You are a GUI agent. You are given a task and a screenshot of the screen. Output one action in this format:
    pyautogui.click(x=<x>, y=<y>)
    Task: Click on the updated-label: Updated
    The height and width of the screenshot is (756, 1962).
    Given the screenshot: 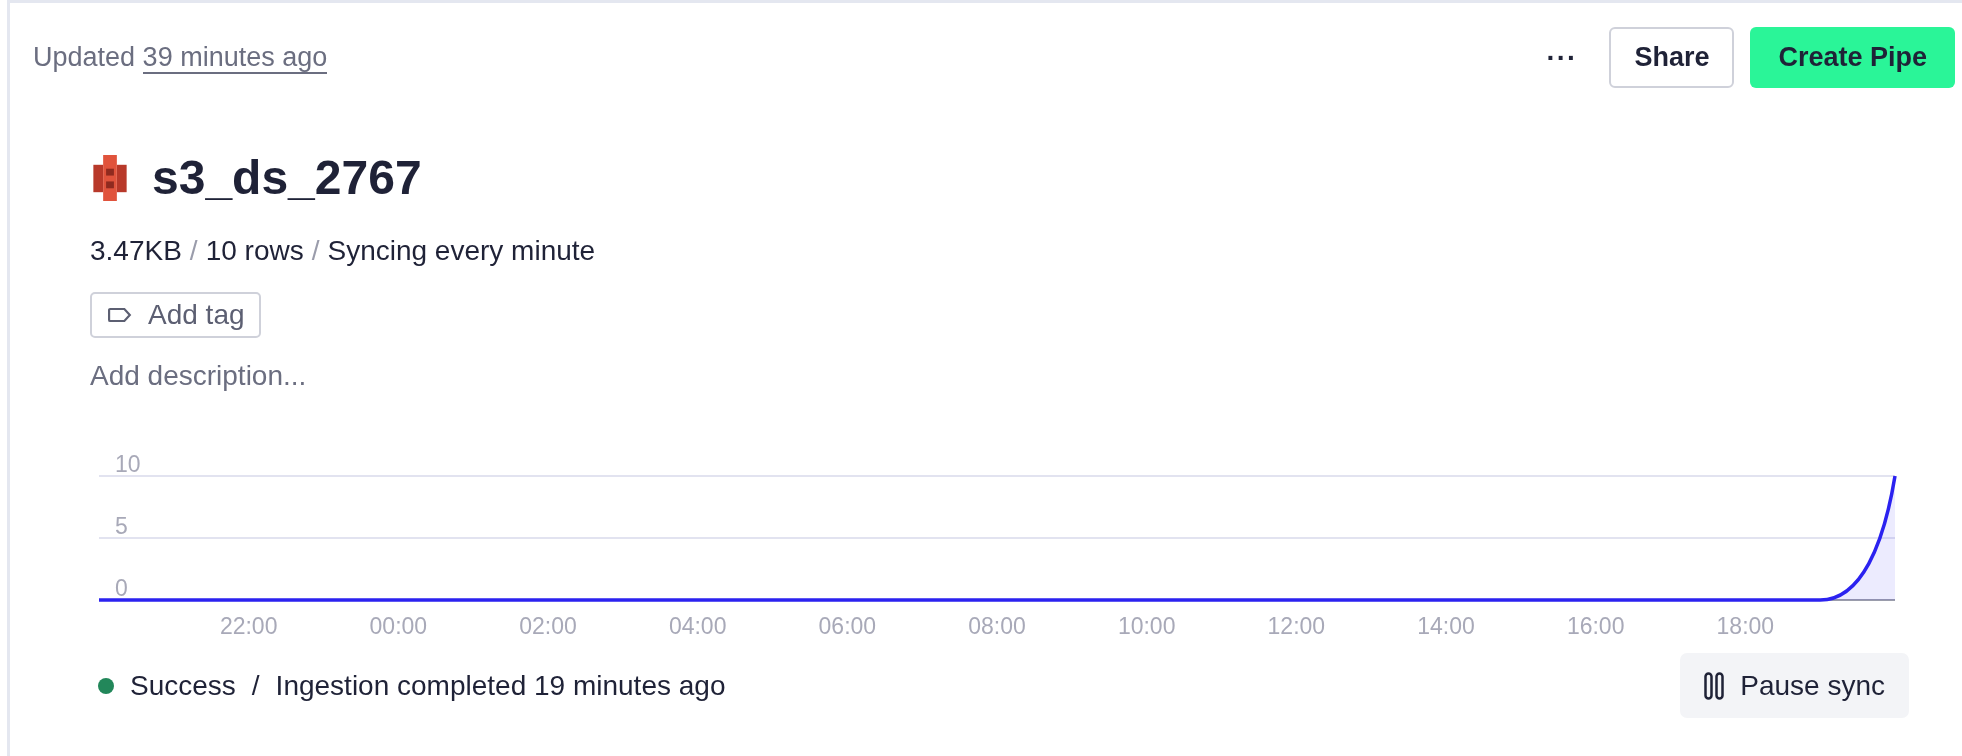 What is the action you would take?
    pyautogui.click(x=84, y=57)
    